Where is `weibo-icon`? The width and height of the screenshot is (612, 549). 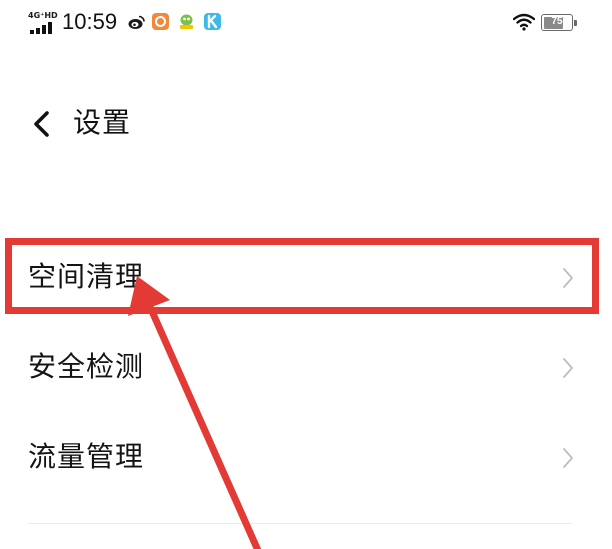
weibo-icon is located at coordinates (136, 22).